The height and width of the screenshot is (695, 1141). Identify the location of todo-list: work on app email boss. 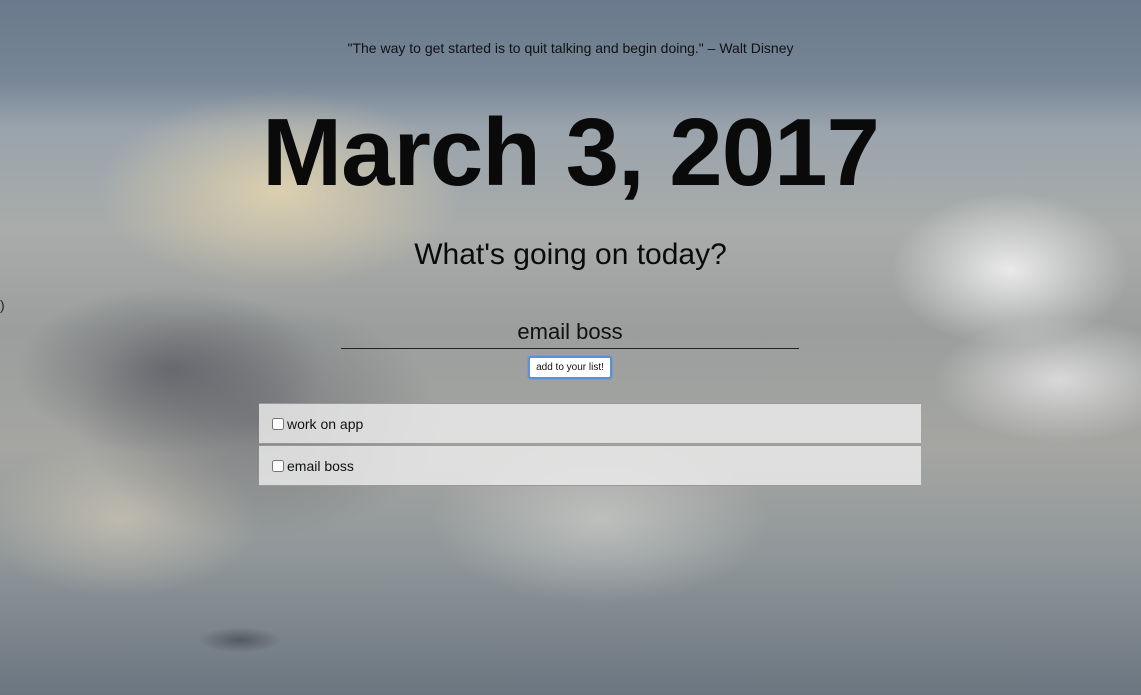
(590, 445).